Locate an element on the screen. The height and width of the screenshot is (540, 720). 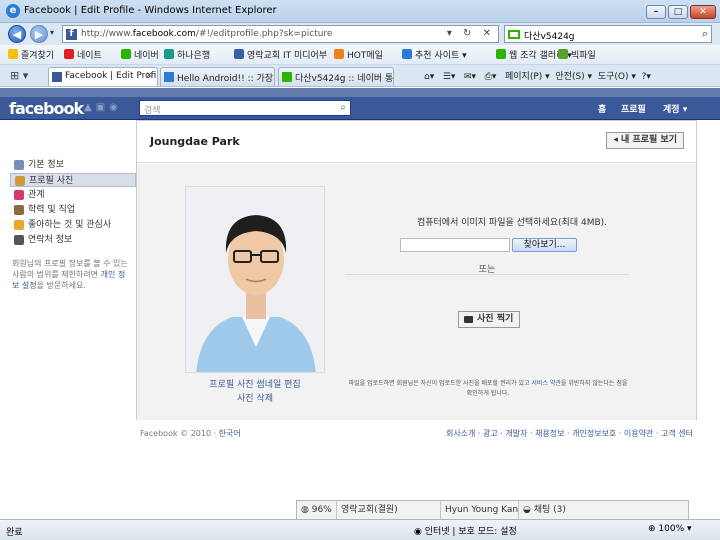
safety-menu: 안전(S) ▾ is located at coordinates (573, 77).